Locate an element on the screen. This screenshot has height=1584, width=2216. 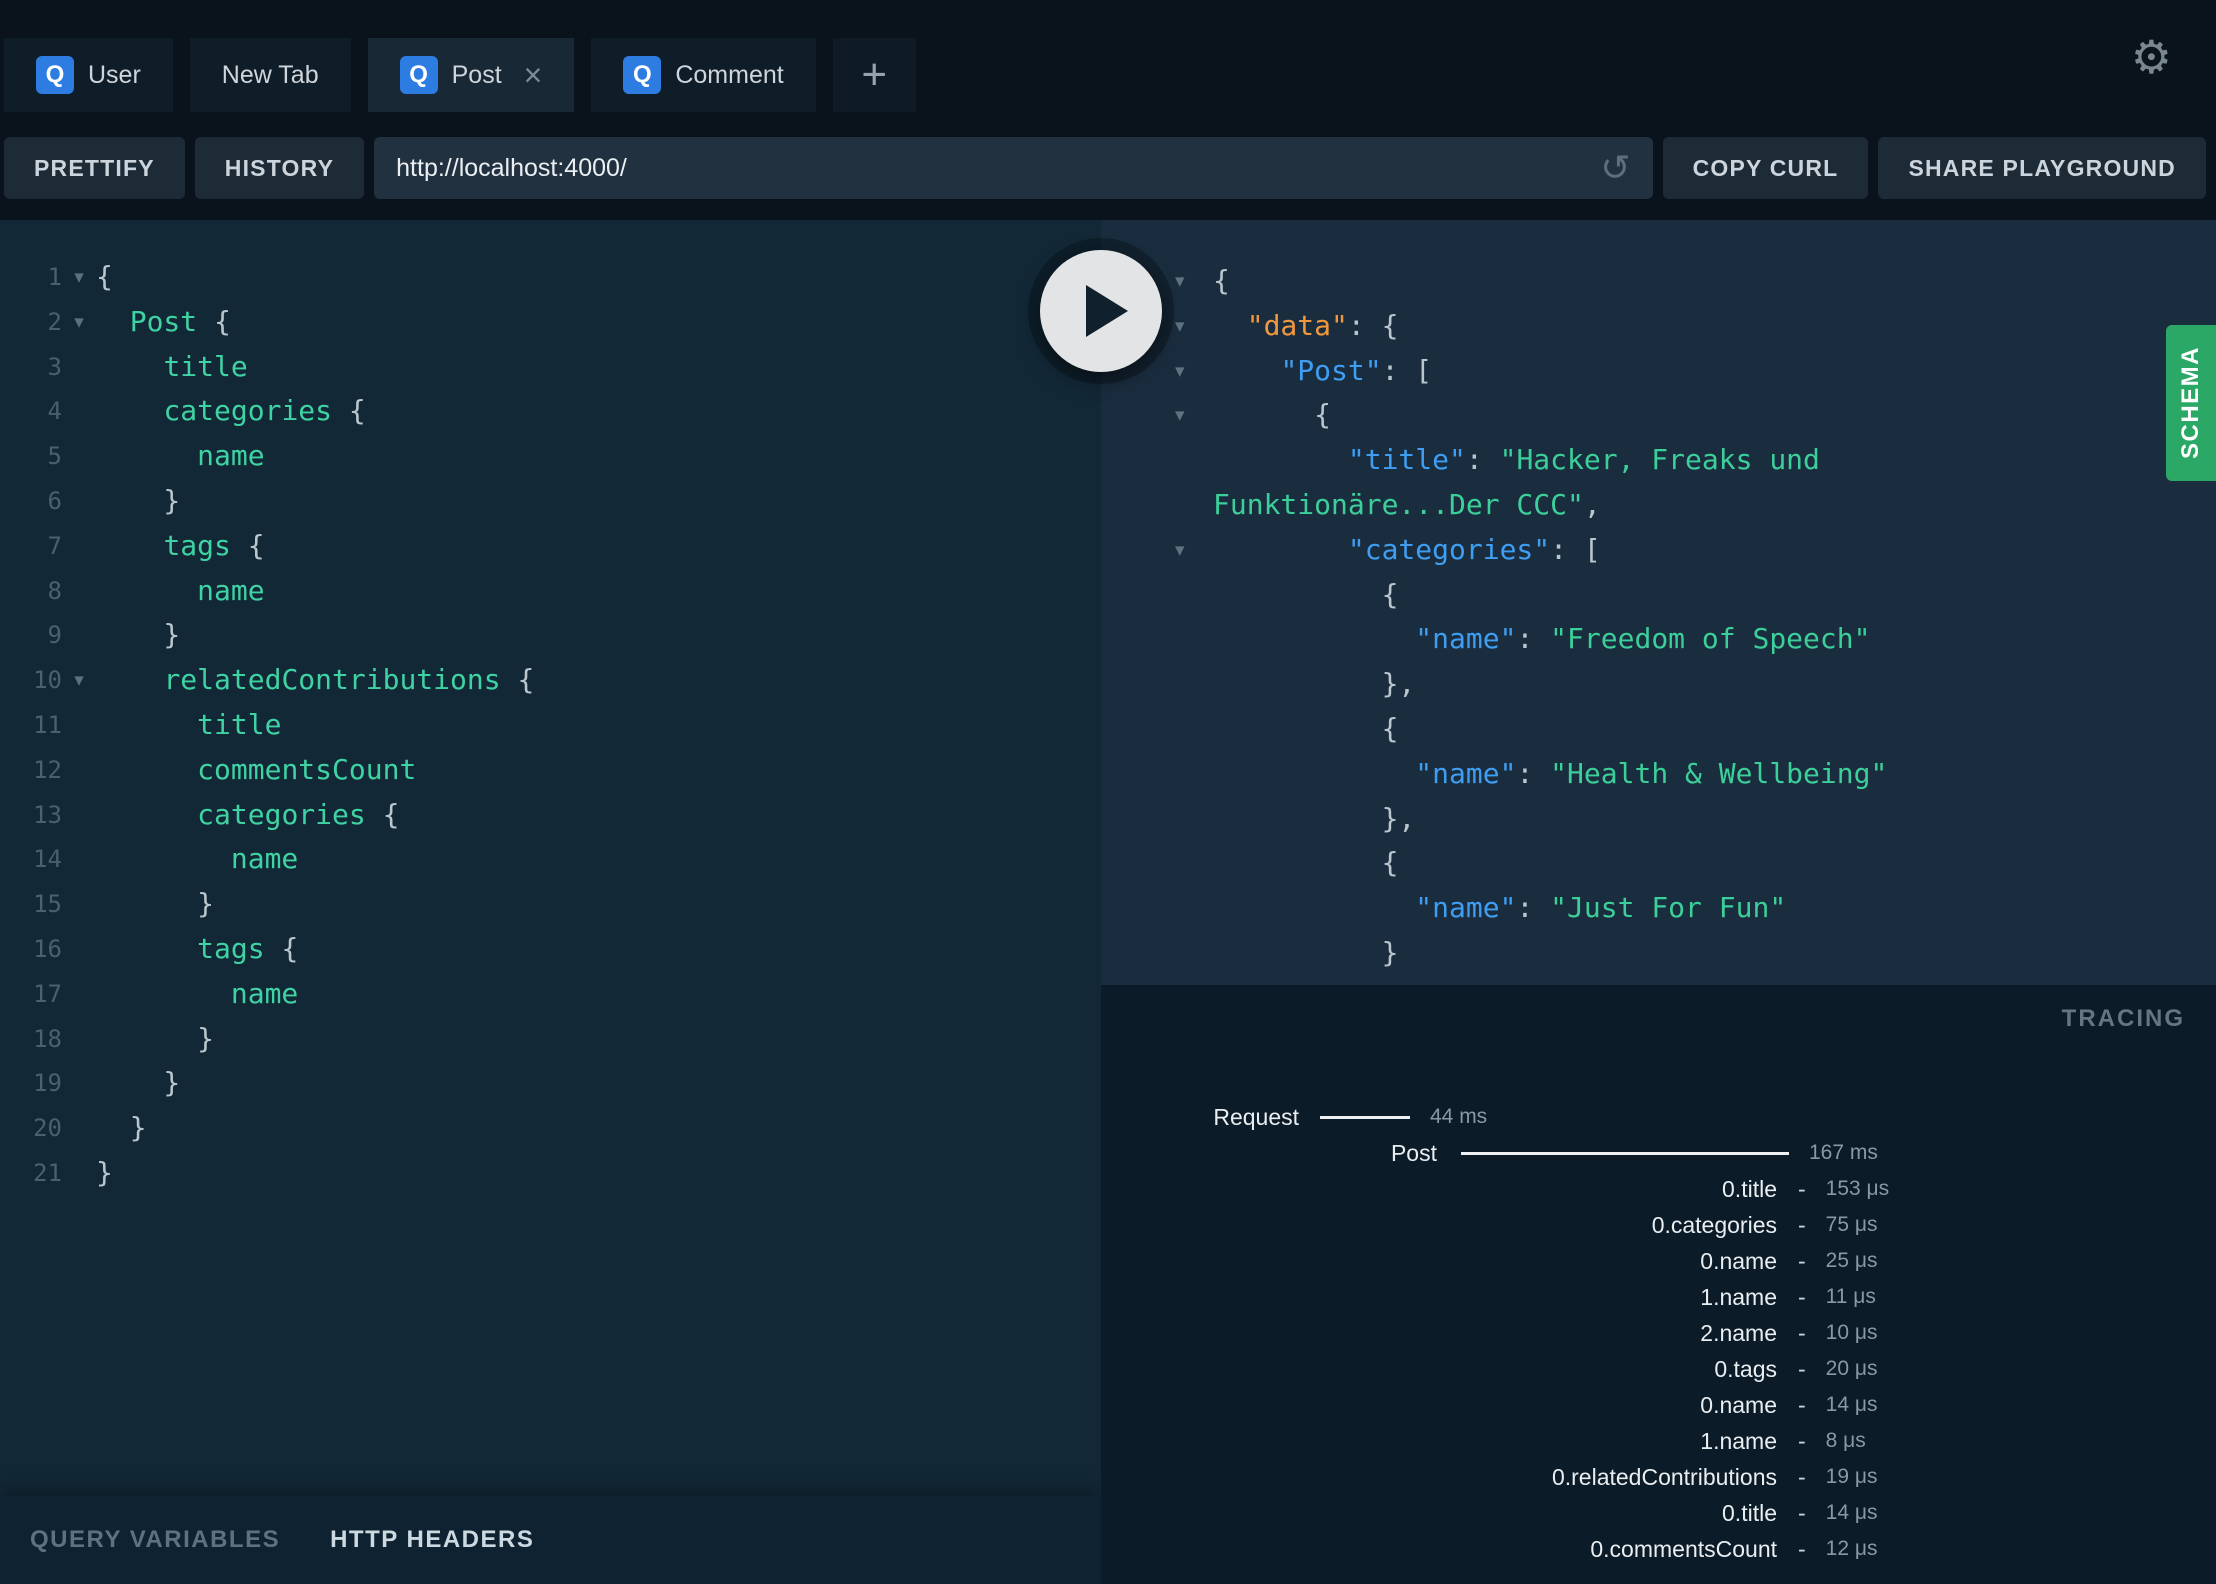
tab-post: Q Post × is located at coordinates (471, 75).